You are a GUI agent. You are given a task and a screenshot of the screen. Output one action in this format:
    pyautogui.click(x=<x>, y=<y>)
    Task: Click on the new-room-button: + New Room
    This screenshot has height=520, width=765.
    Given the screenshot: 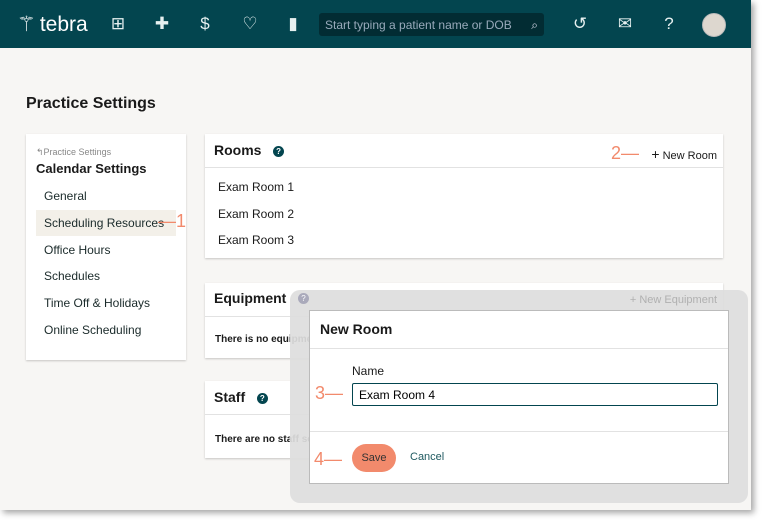 What is the action you would take?
    pyautogui.click(x=684, y=154)
    